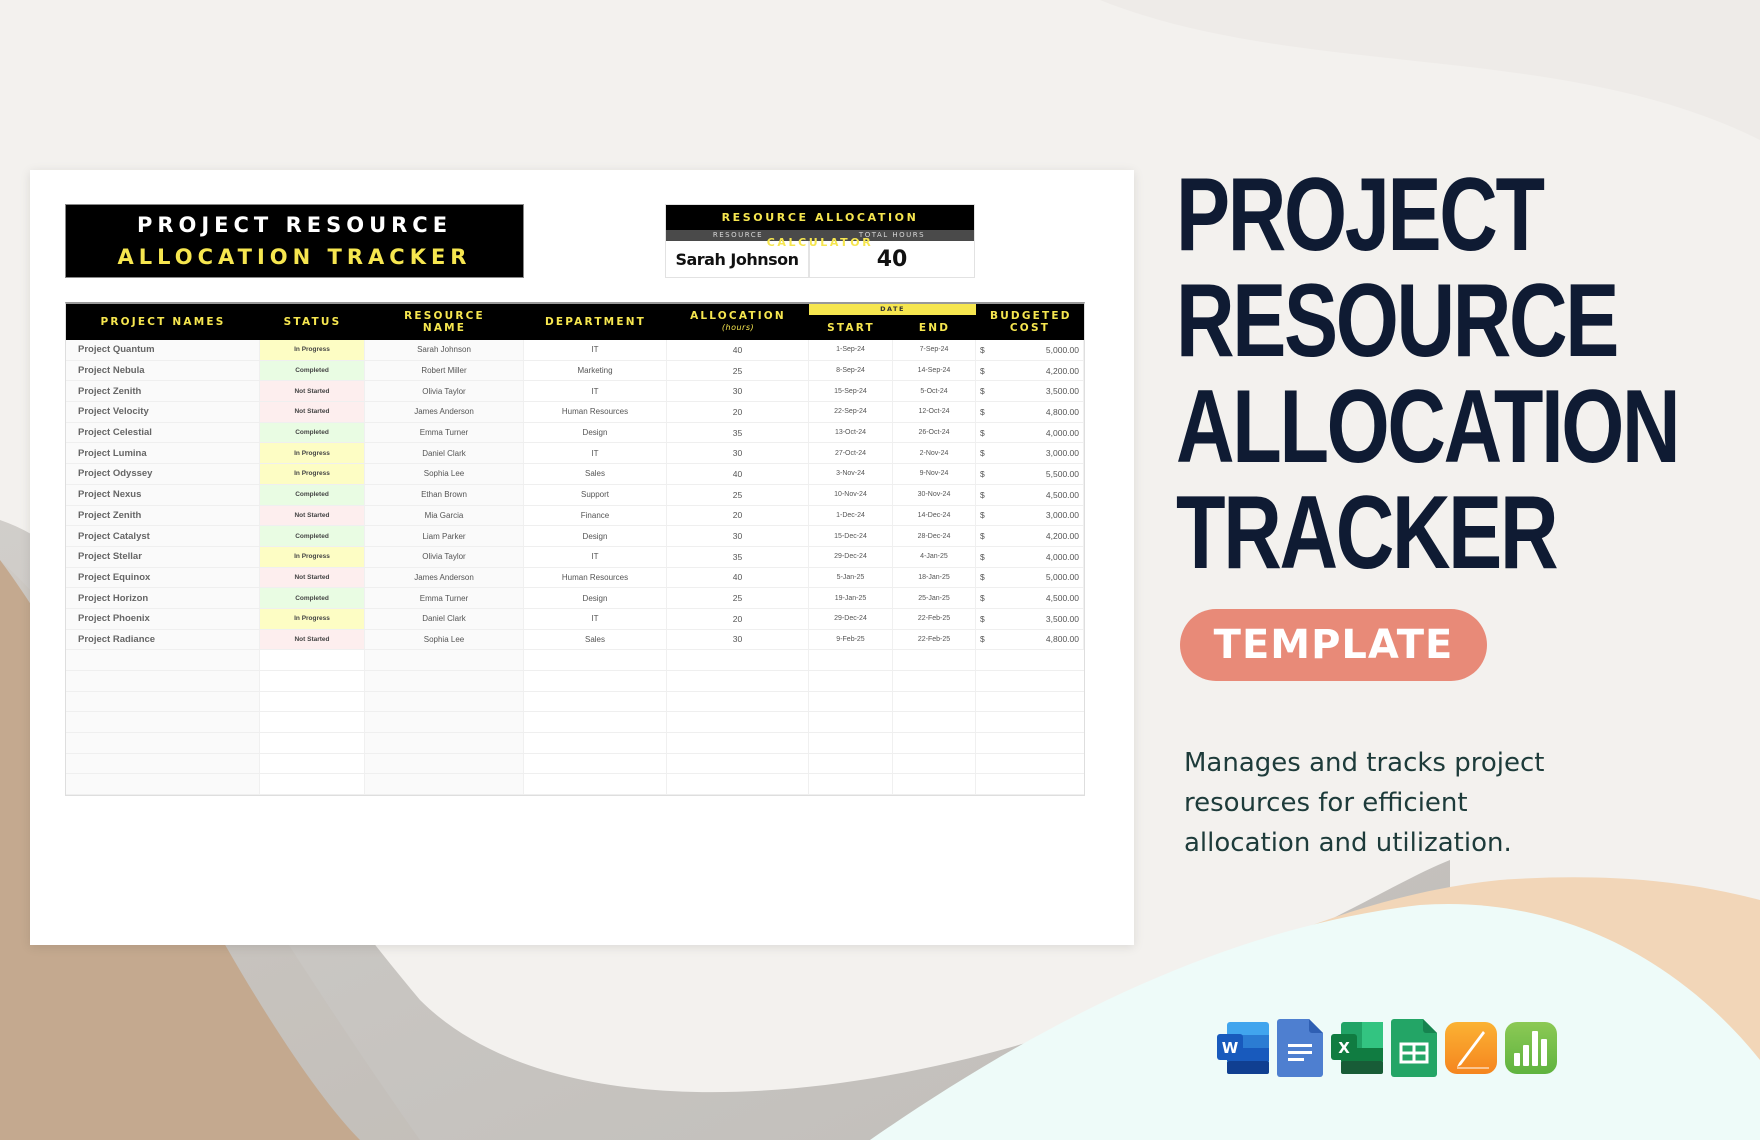 This screenshot has width=1760, height=1140. What do you see at coordinates (738, 370) in the screenshot?
I see `allocation-hours-cell: 25` at bounding box center [738, 370].